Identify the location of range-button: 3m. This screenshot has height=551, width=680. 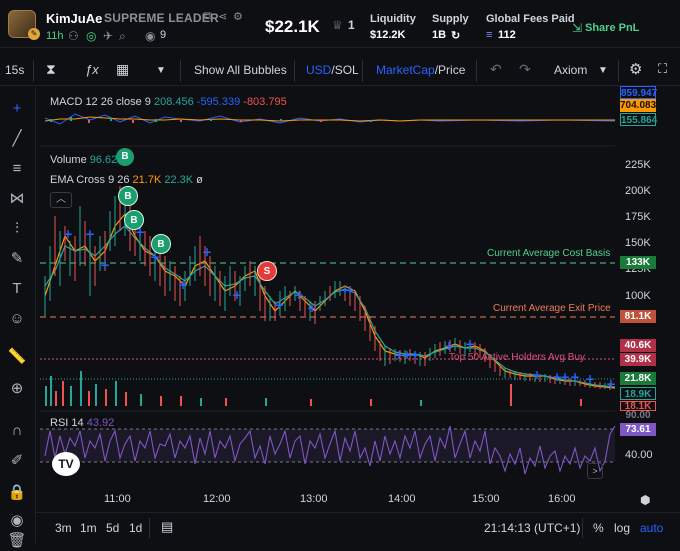
(63, 528).